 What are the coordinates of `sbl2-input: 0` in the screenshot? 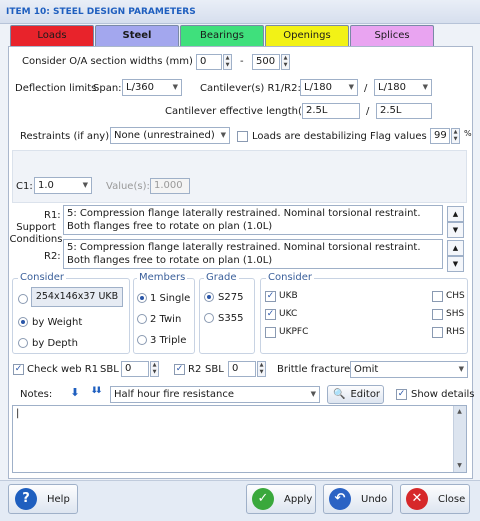 It's located at (242, 369).